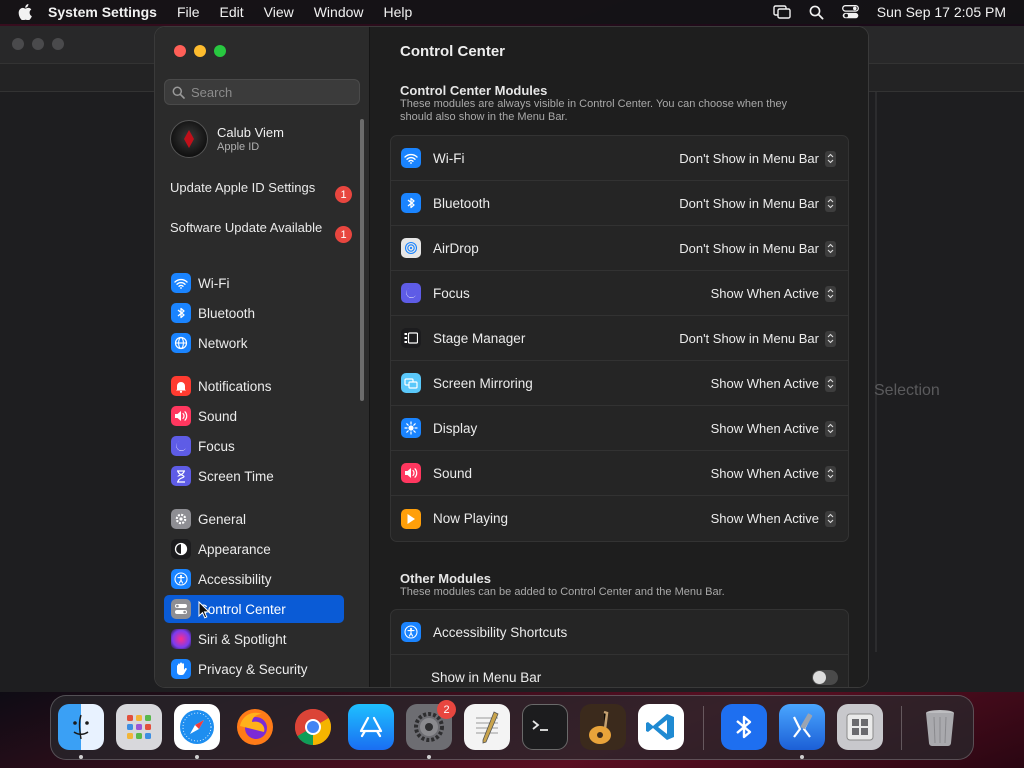 This screenshot has width=1024, height=768. I want to click on appearance-icon, so click(181, 549).